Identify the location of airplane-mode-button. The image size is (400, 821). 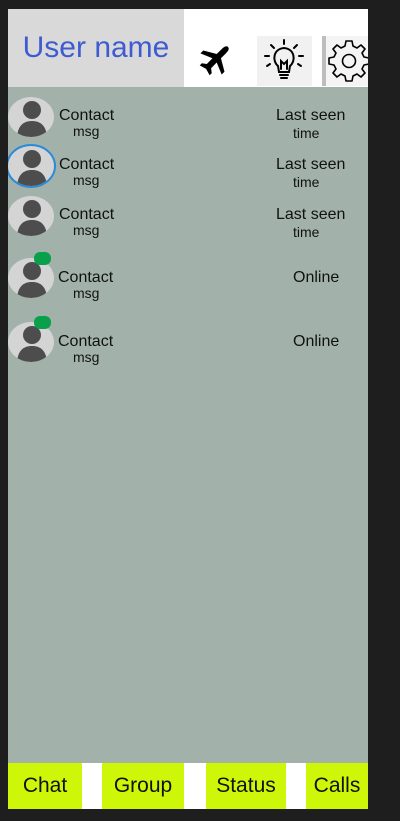
(216, 59).